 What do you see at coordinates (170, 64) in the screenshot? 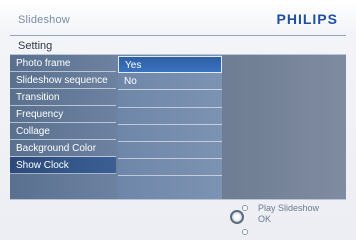
I see `option-yes: Yes` at bounding box center [170, 64].